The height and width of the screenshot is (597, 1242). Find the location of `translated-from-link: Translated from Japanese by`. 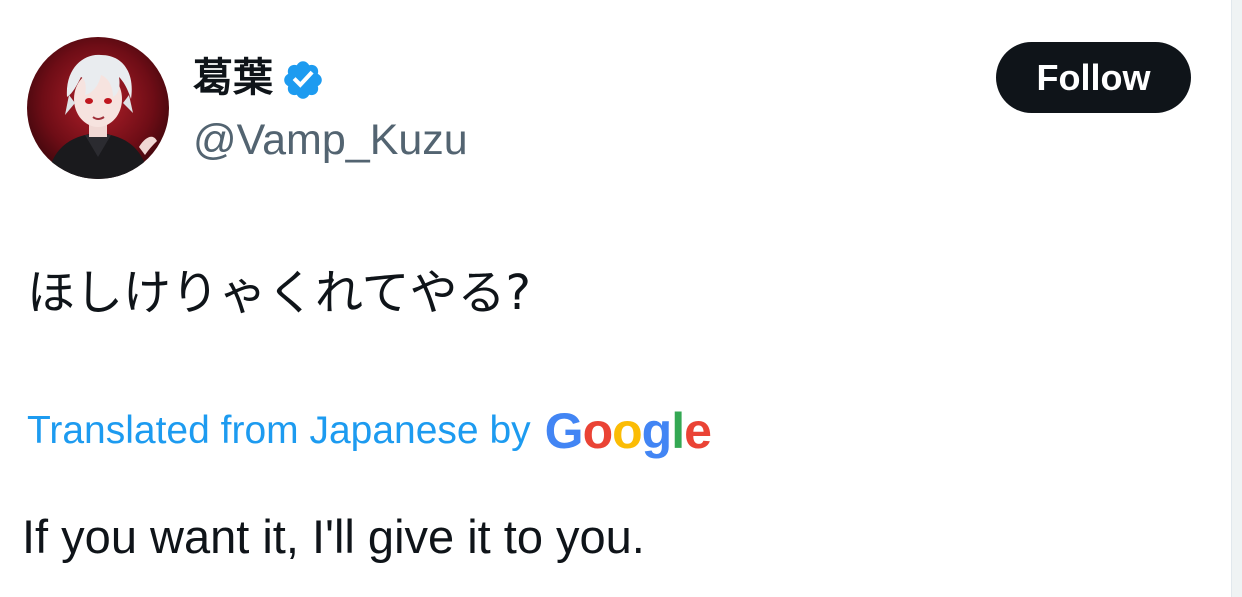

translated-from-link: Translated from Japanese by is located at coordinates (279, 431).